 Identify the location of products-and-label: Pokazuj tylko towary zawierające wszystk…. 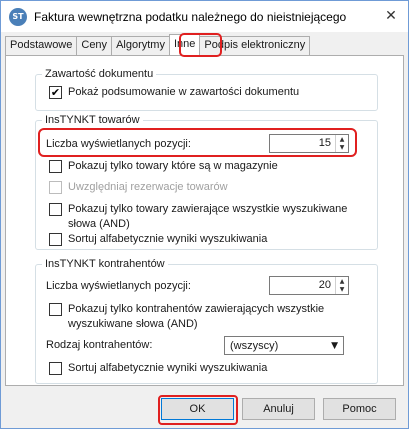
(208, 216).